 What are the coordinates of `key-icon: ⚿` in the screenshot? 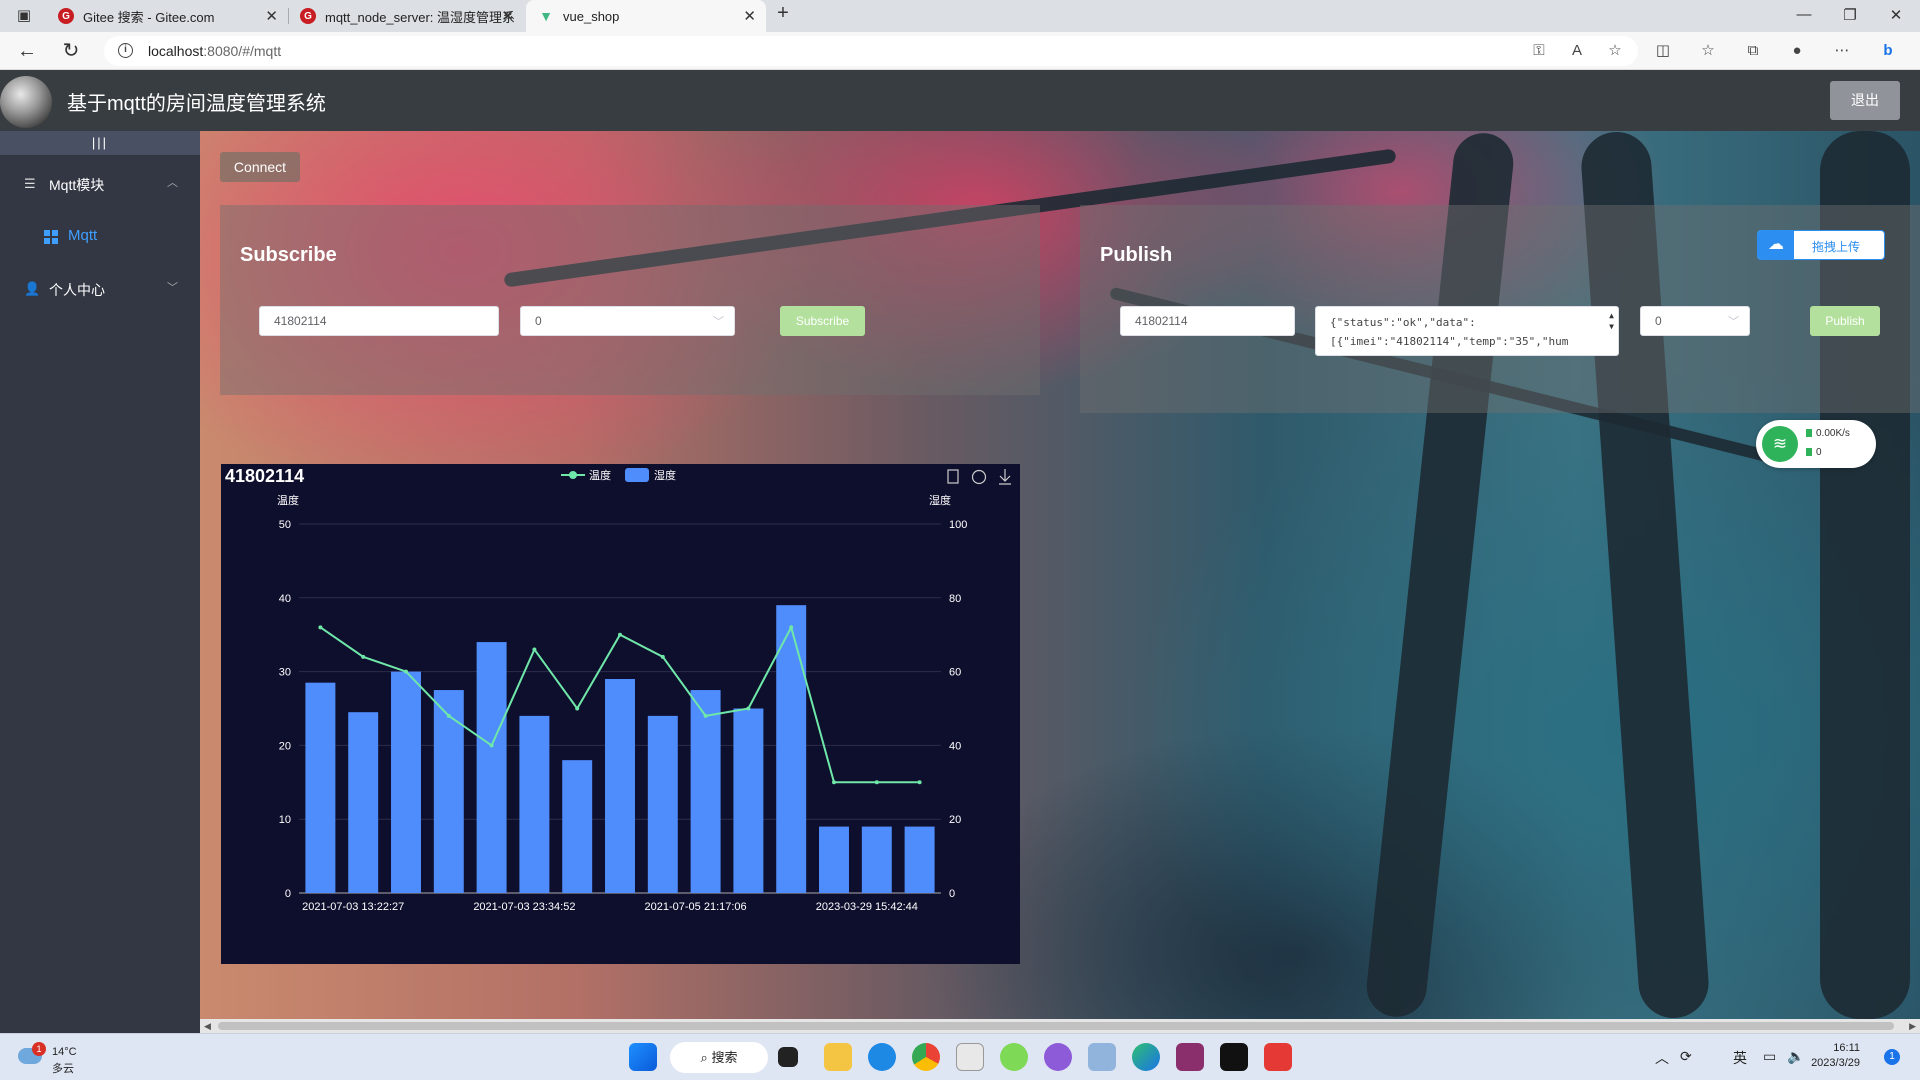 It's located at (1539, 51).